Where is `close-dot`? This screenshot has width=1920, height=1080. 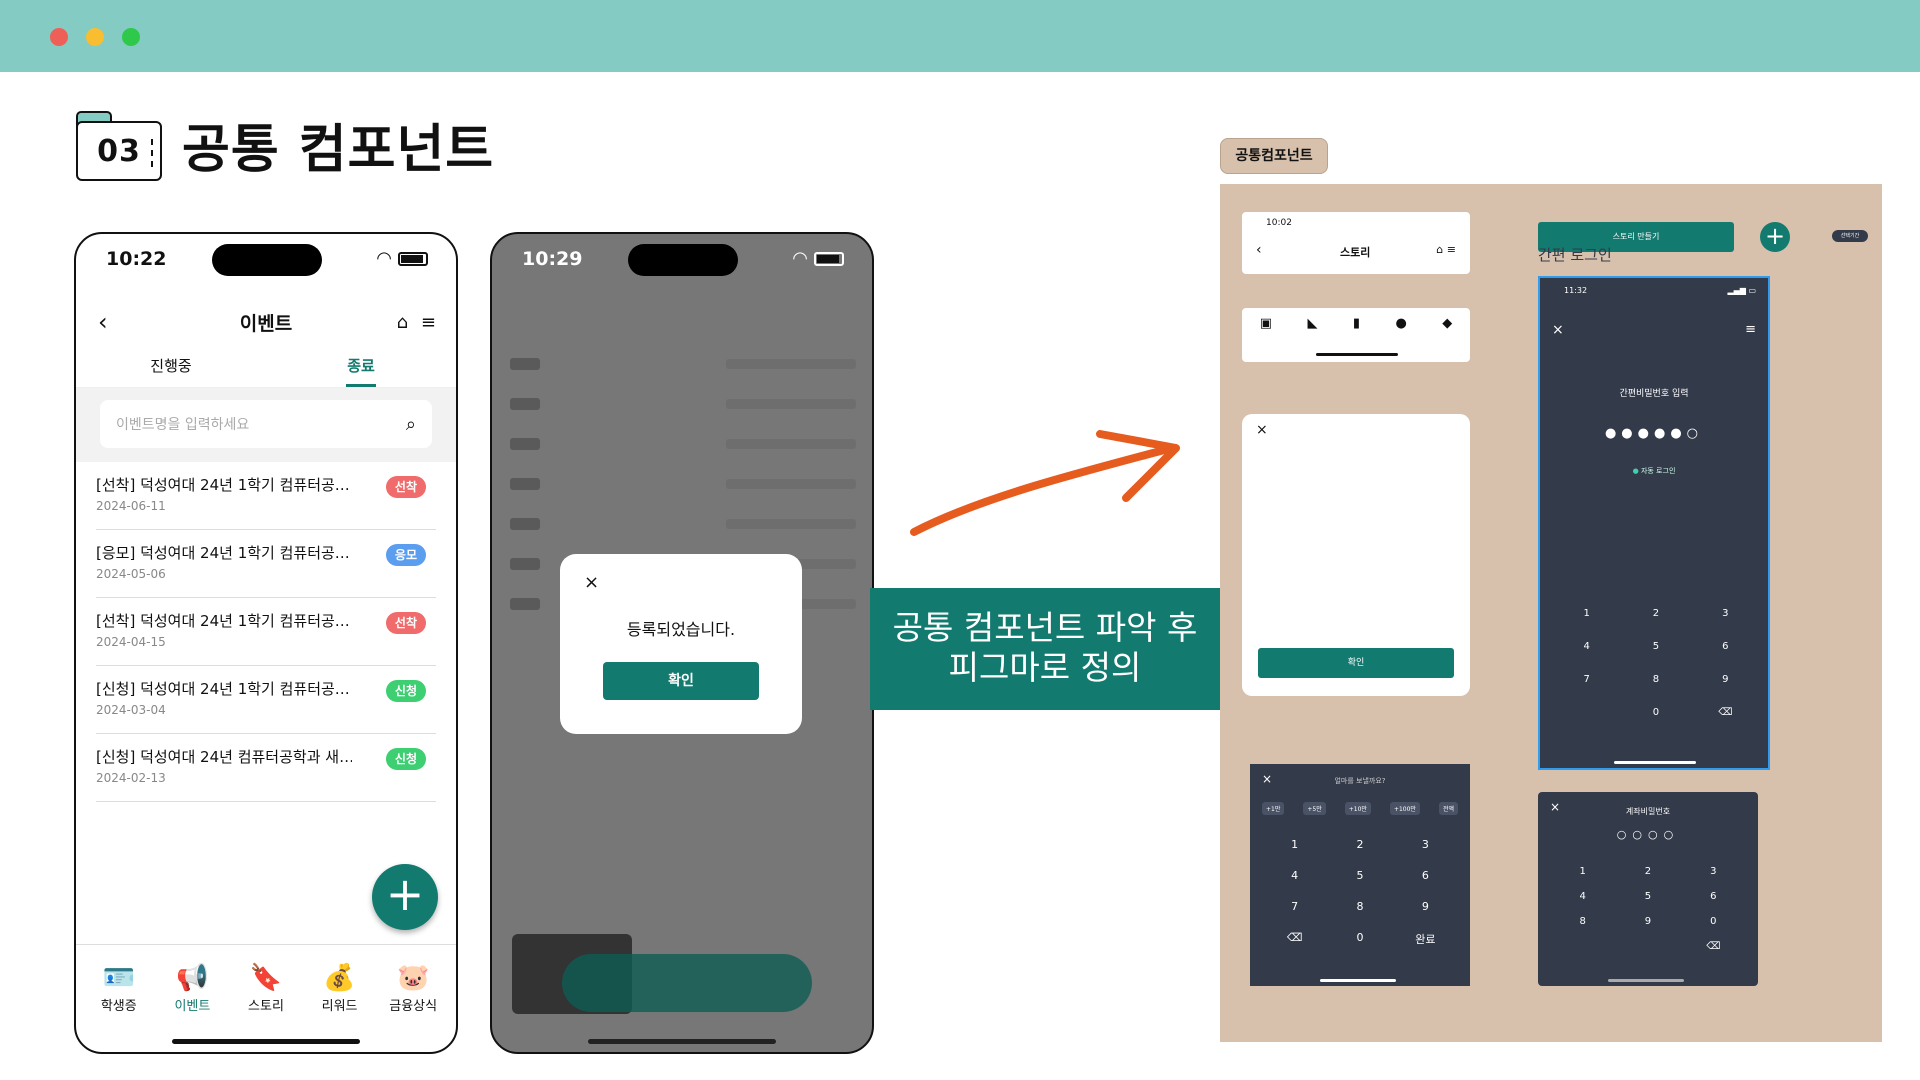 close-dot is located at coordinates (59, 37).